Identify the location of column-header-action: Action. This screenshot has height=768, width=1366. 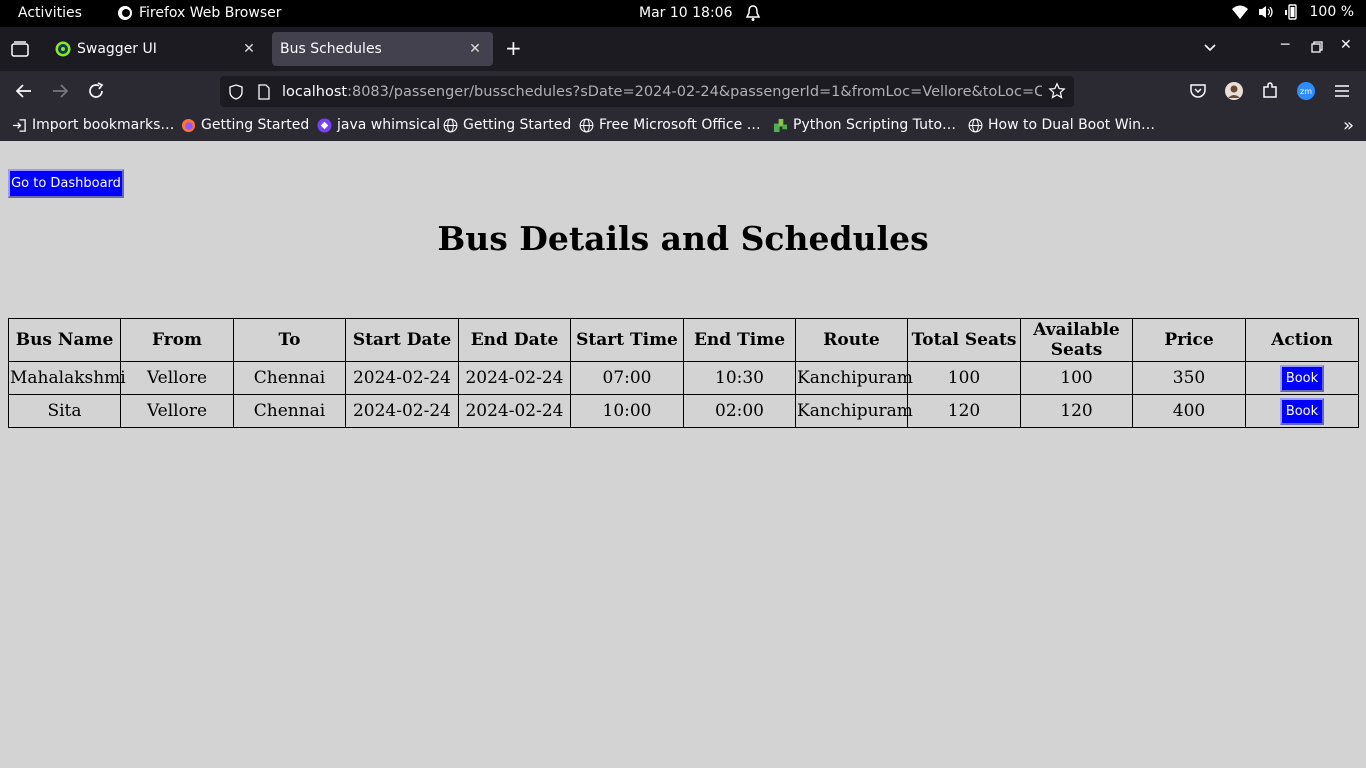
(1302, 340).